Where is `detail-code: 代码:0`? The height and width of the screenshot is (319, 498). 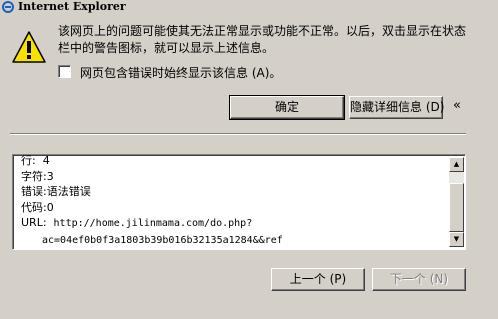
detail-code: 代码:0 is located at coordinates (37, 207).